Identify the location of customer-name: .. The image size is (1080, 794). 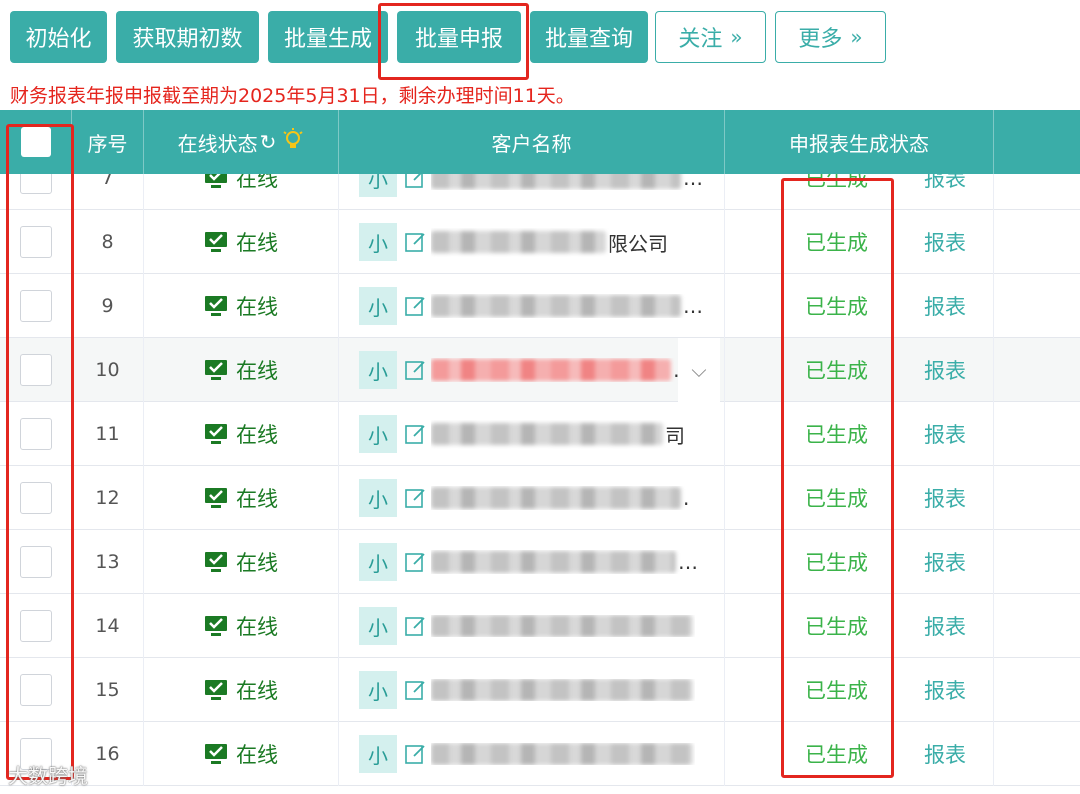
(560, 498).